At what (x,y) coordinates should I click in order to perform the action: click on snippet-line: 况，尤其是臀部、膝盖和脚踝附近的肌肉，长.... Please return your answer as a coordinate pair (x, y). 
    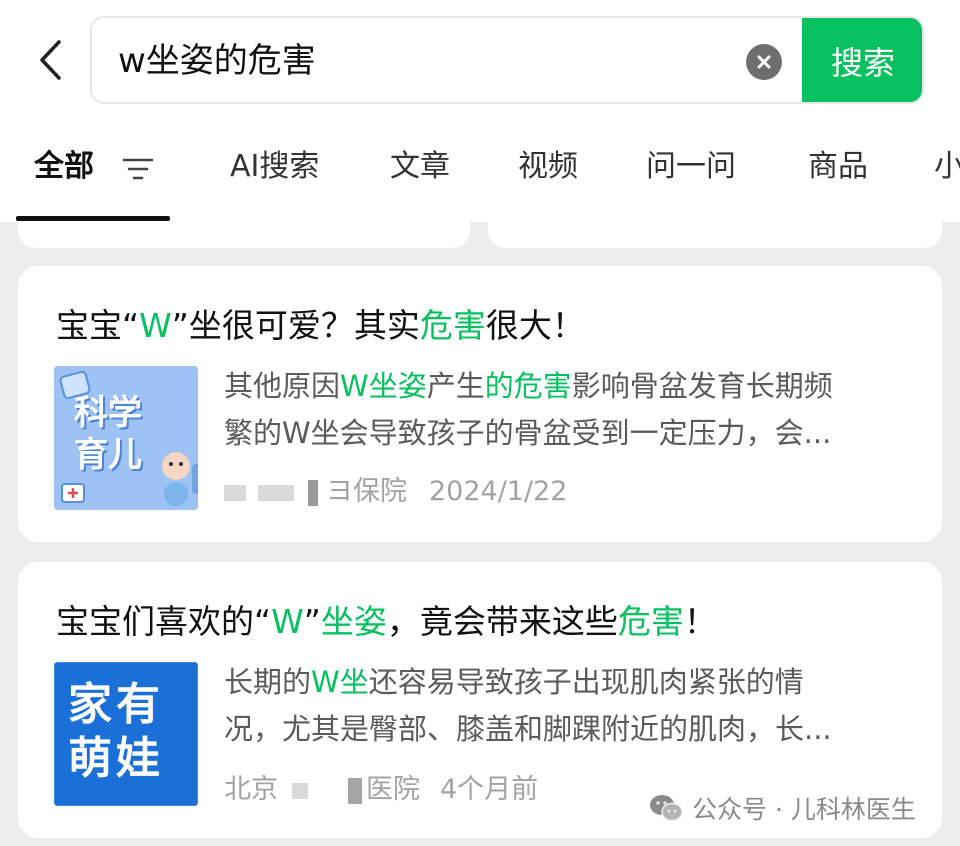
    Looking at the image, I should click on (528, 729).